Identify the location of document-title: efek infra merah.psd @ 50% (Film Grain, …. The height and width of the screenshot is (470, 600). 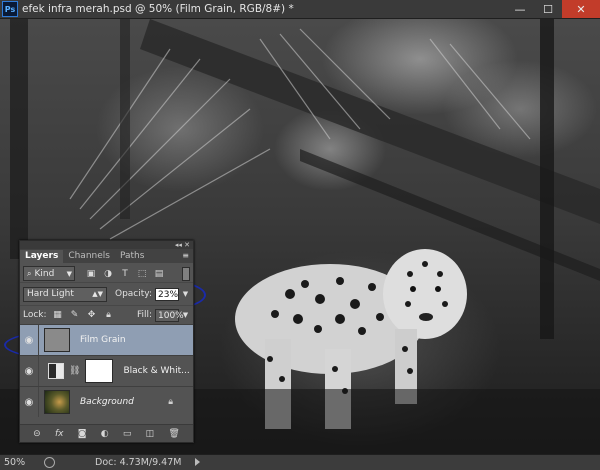
(158, 9).